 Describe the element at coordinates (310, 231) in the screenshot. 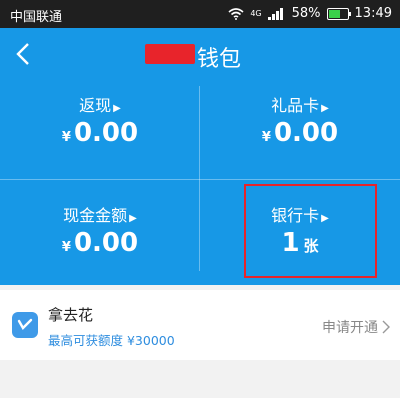

I see `annotation-highlight` at that location.